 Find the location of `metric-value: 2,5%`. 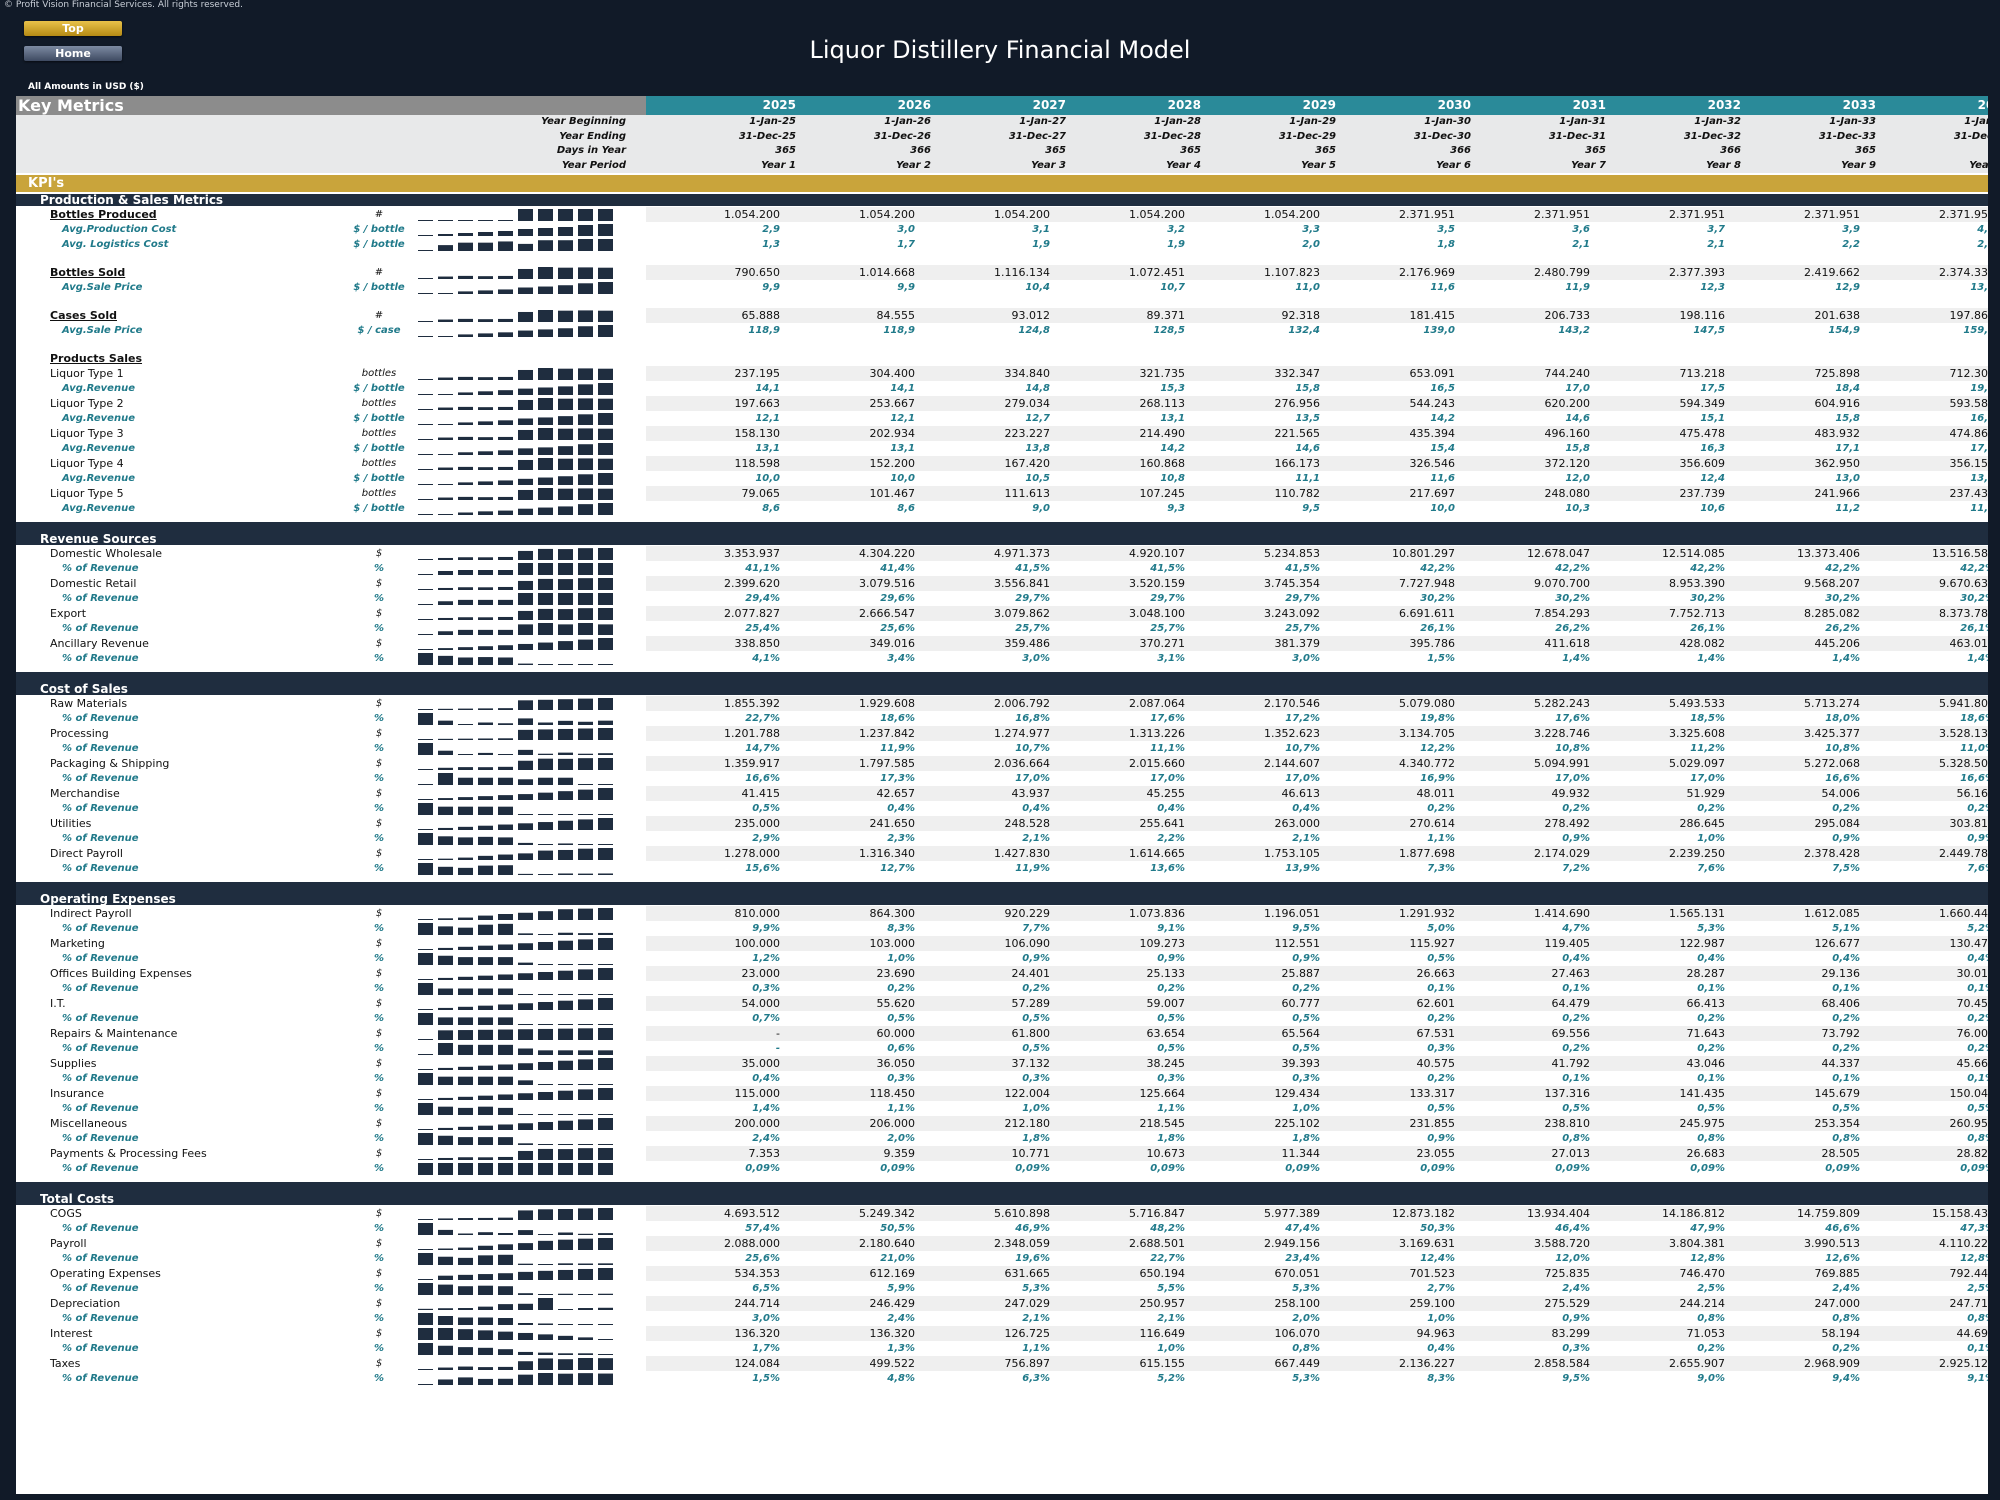

metric-value: 2,5% is located at coordinates (1977, 1288).